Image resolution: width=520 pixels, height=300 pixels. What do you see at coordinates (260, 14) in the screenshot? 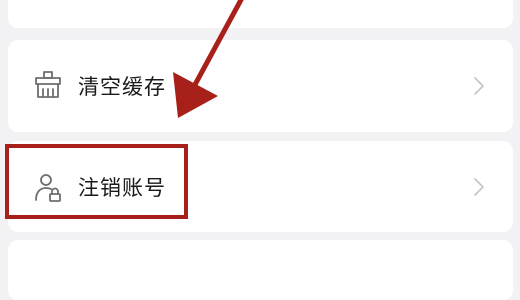
I see `previous-card` at bounding box center [260, 14].